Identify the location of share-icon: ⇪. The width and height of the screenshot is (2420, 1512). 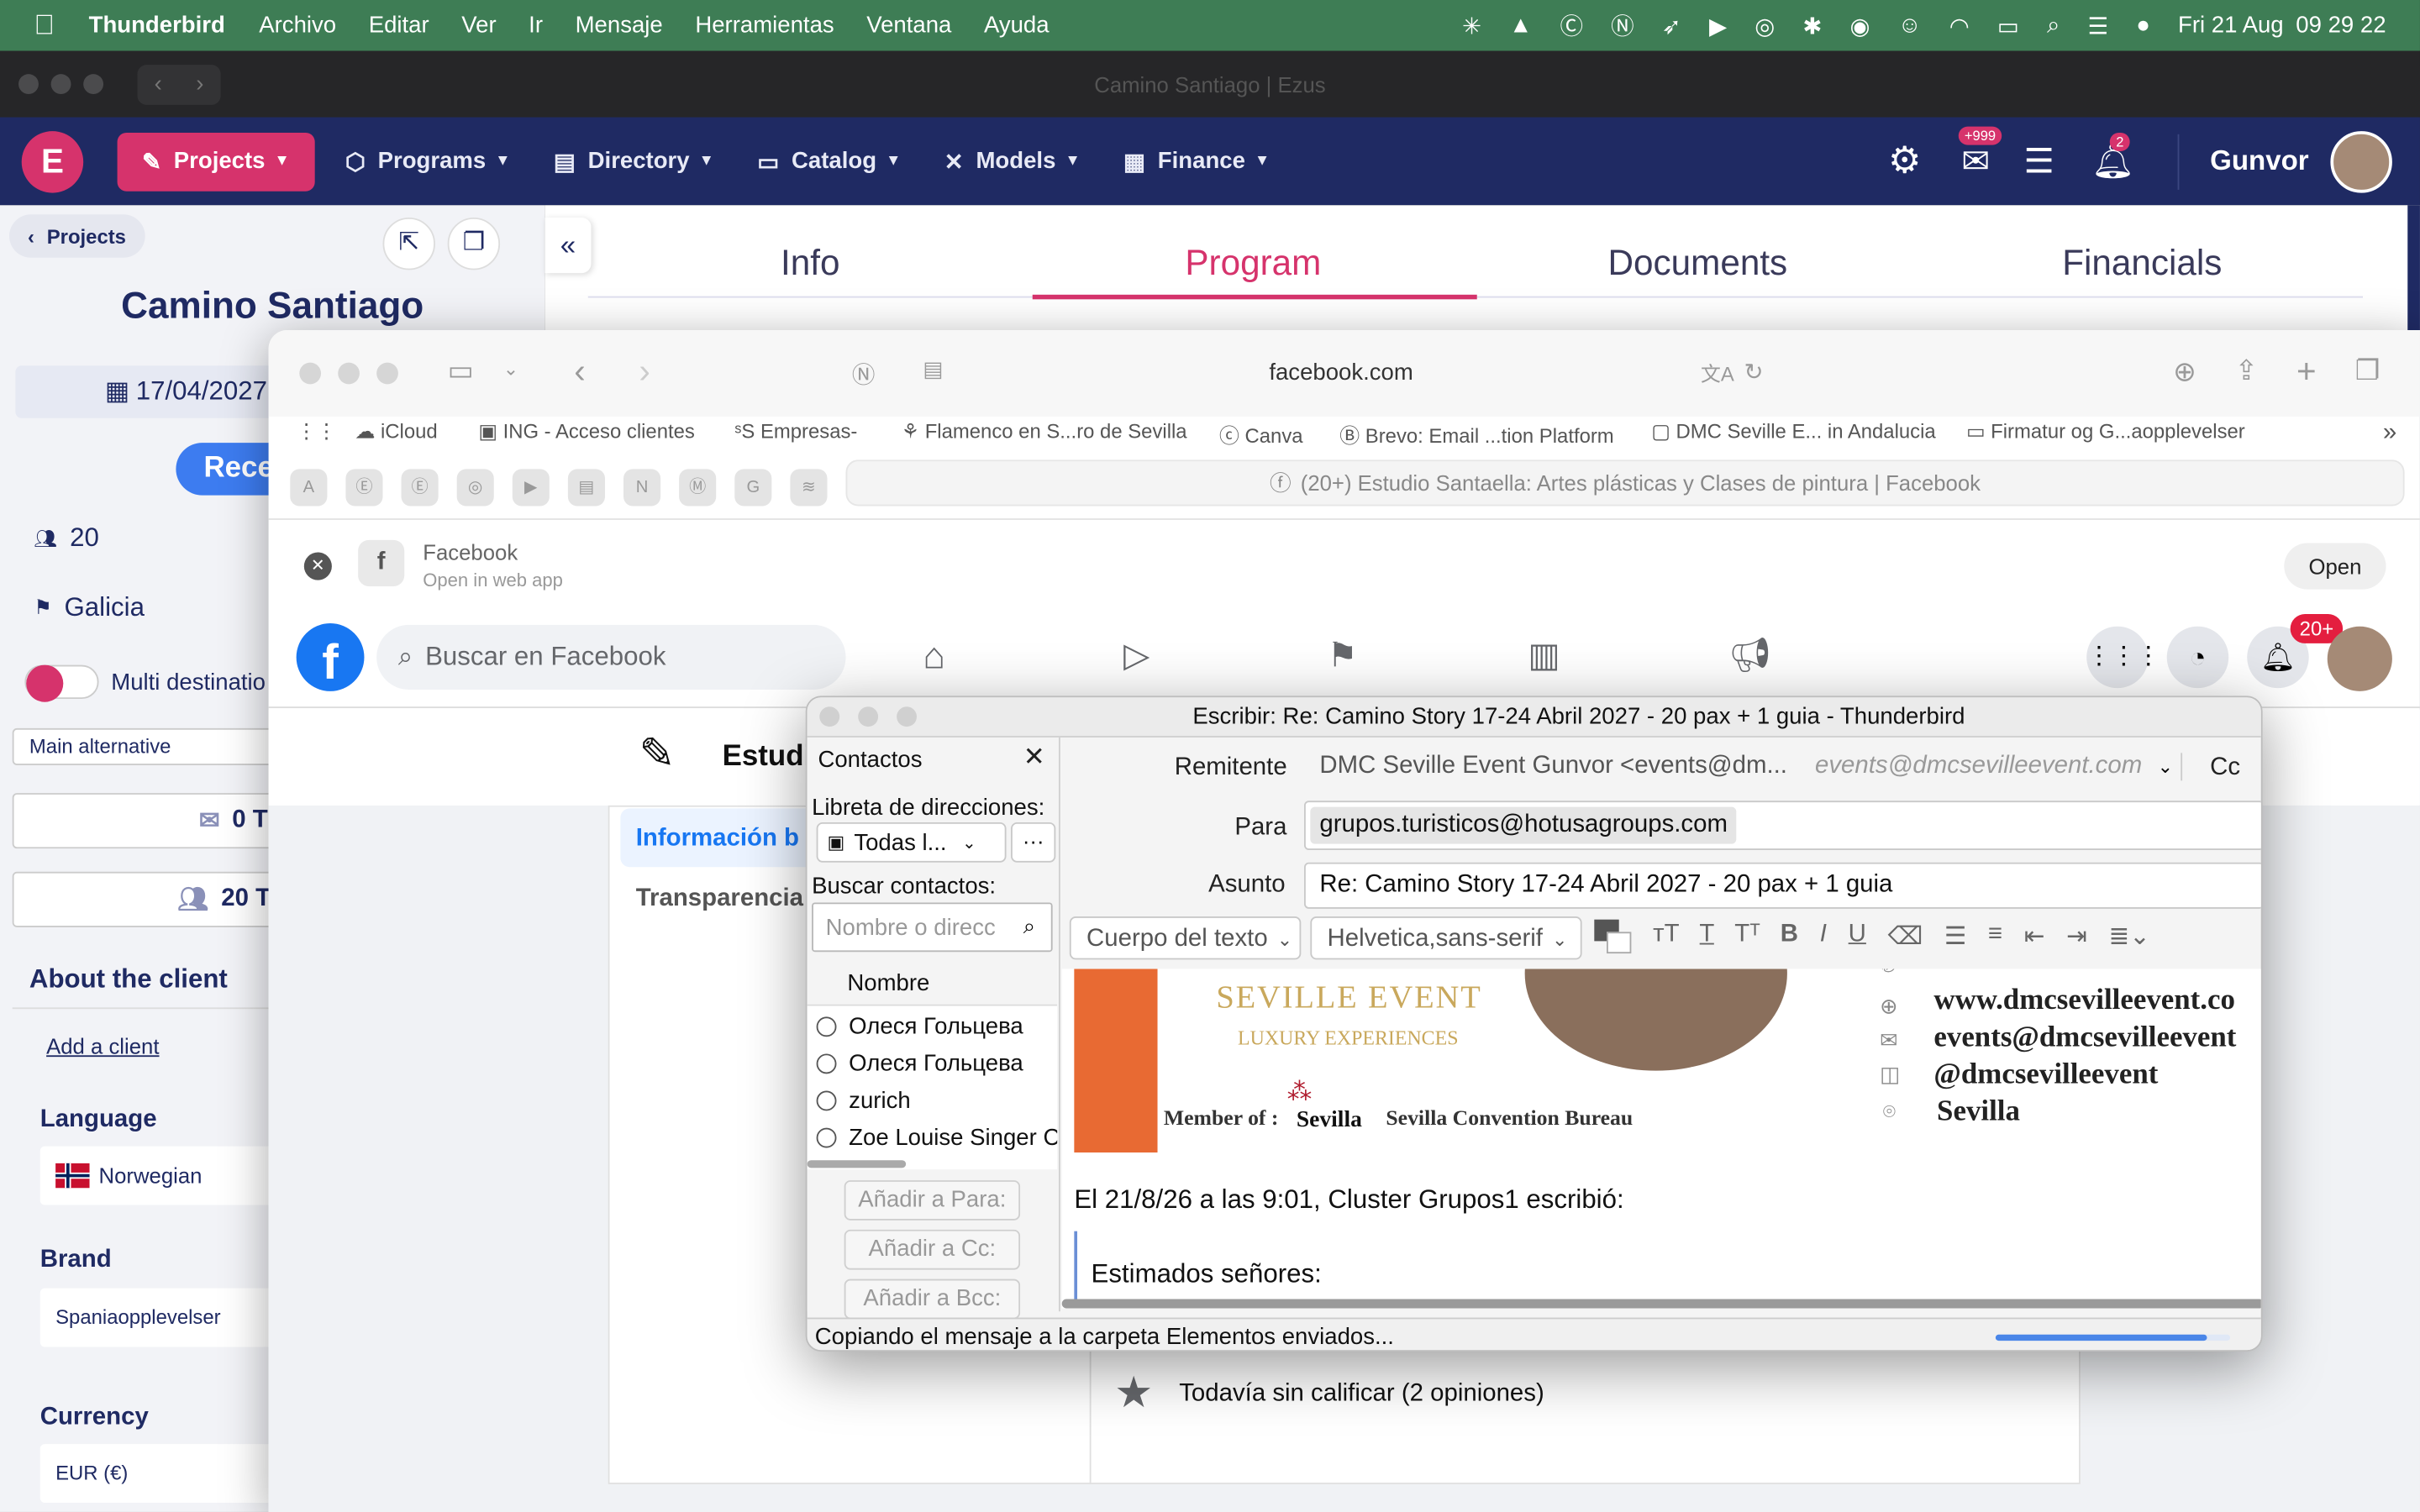
(2247, 370).